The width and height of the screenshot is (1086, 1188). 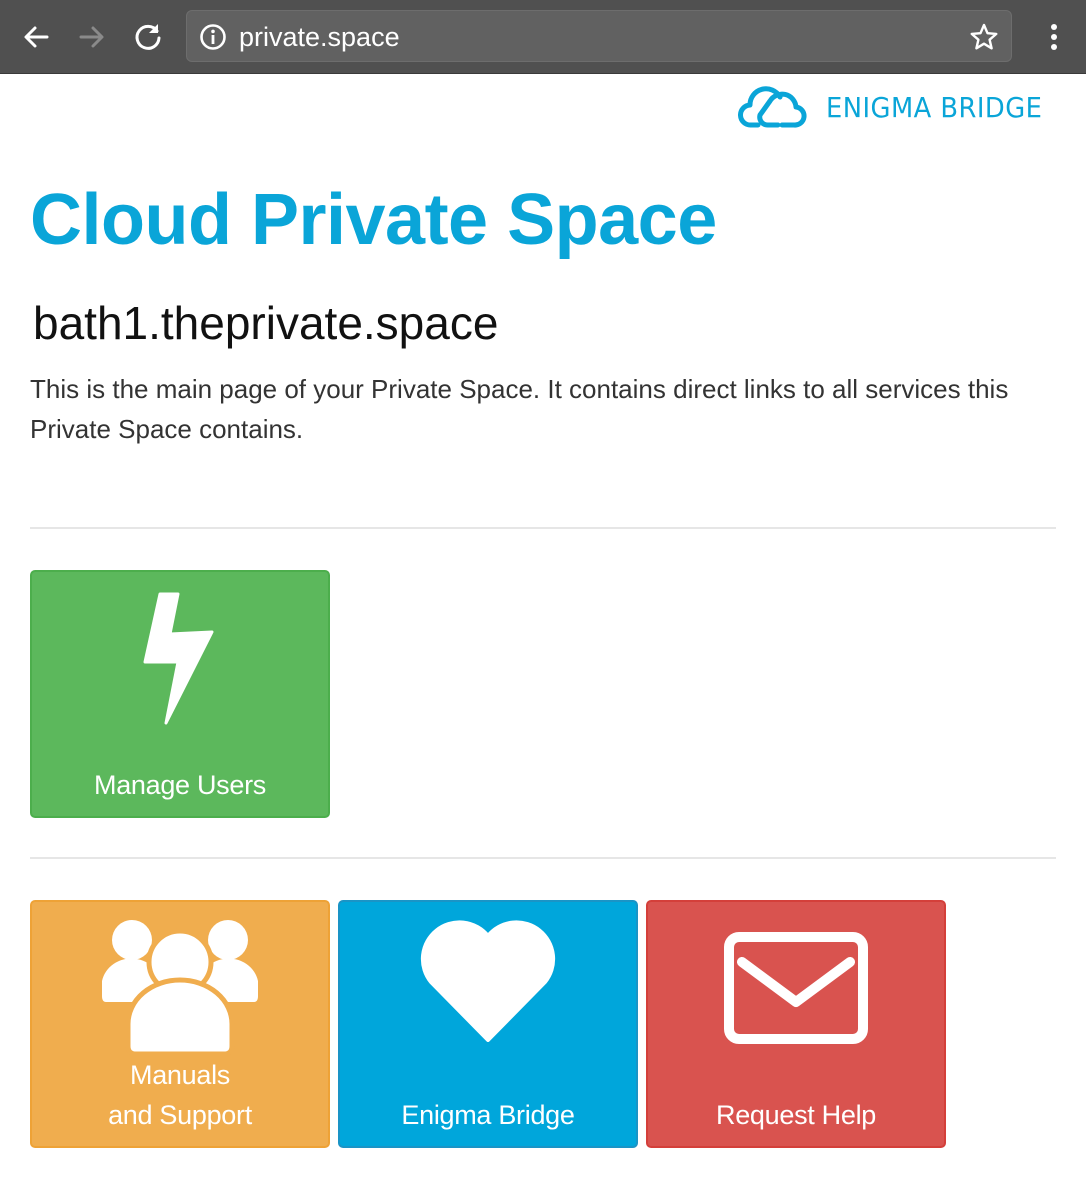 I want to click on back-button, so click(x=36, y=37).